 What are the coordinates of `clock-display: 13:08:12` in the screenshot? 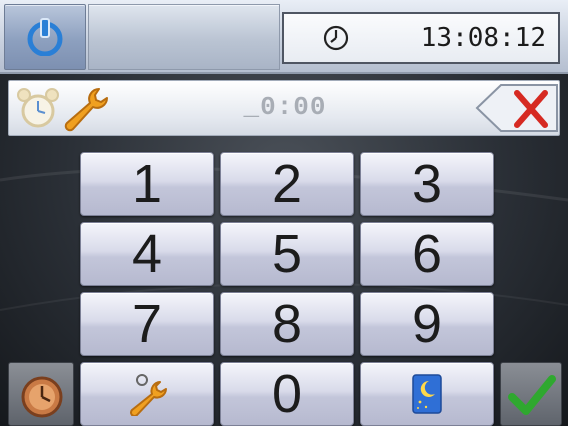 It's located at (421, 38).